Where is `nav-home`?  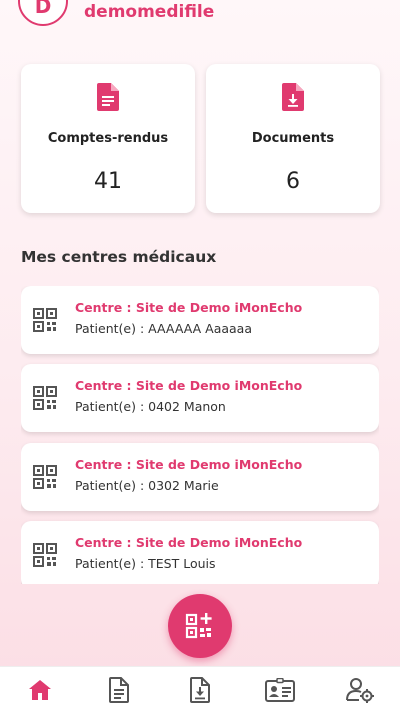 nav-home is located at coordinates (40, 690).